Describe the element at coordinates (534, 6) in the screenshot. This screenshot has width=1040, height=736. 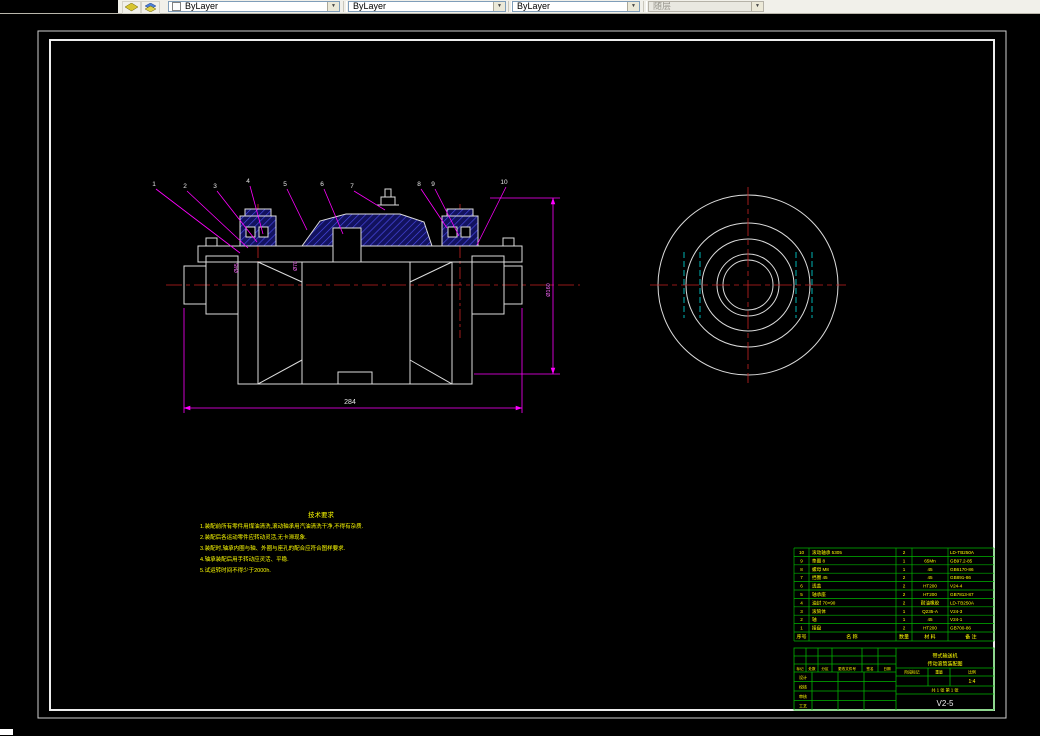
I see `lineweight-control-value: ByLayer` at that location.